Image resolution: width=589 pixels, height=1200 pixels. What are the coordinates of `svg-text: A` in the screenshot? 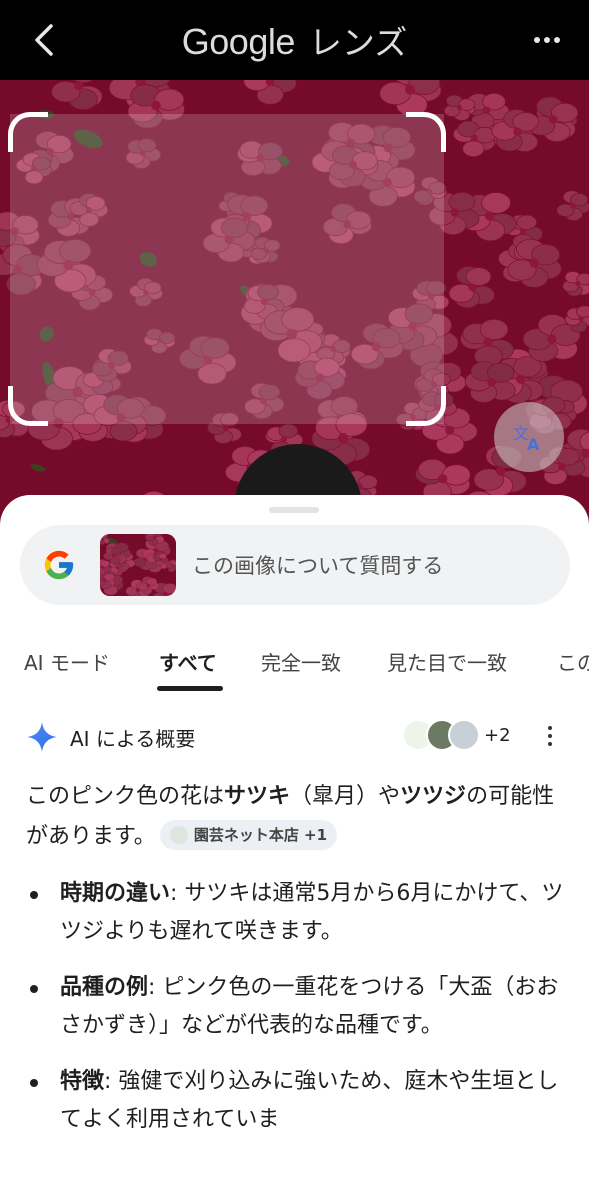 It's located at (533, 443).